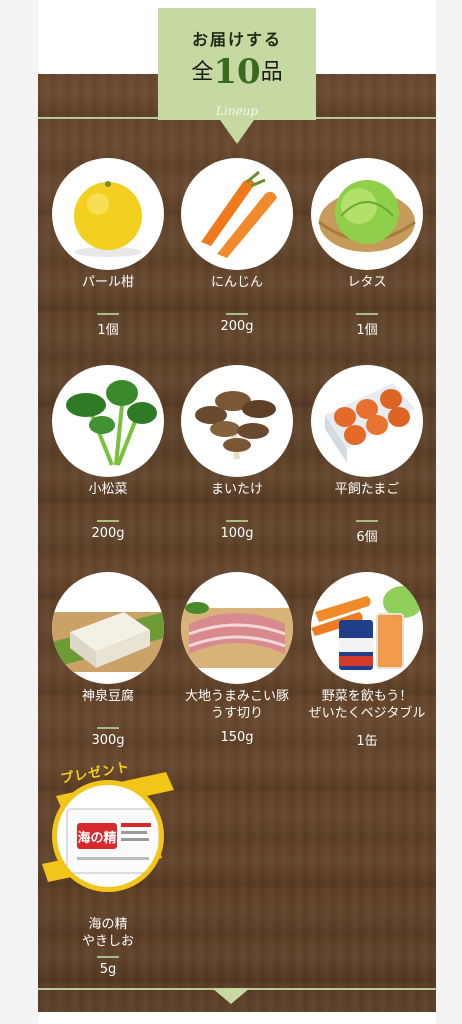  I want to click on product-name: 大地うまみこい豚 うす切り, so click(237, 705).